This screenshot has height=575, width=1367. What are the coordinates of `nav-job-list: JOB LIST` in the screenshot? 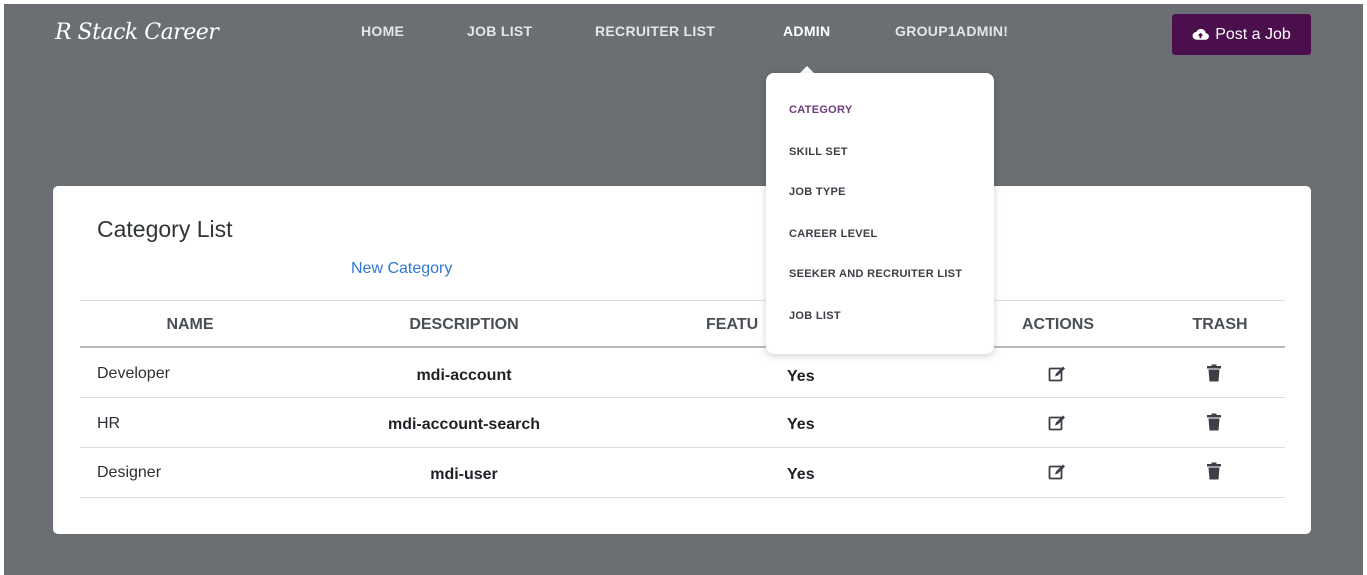 It's located at (499, 31).